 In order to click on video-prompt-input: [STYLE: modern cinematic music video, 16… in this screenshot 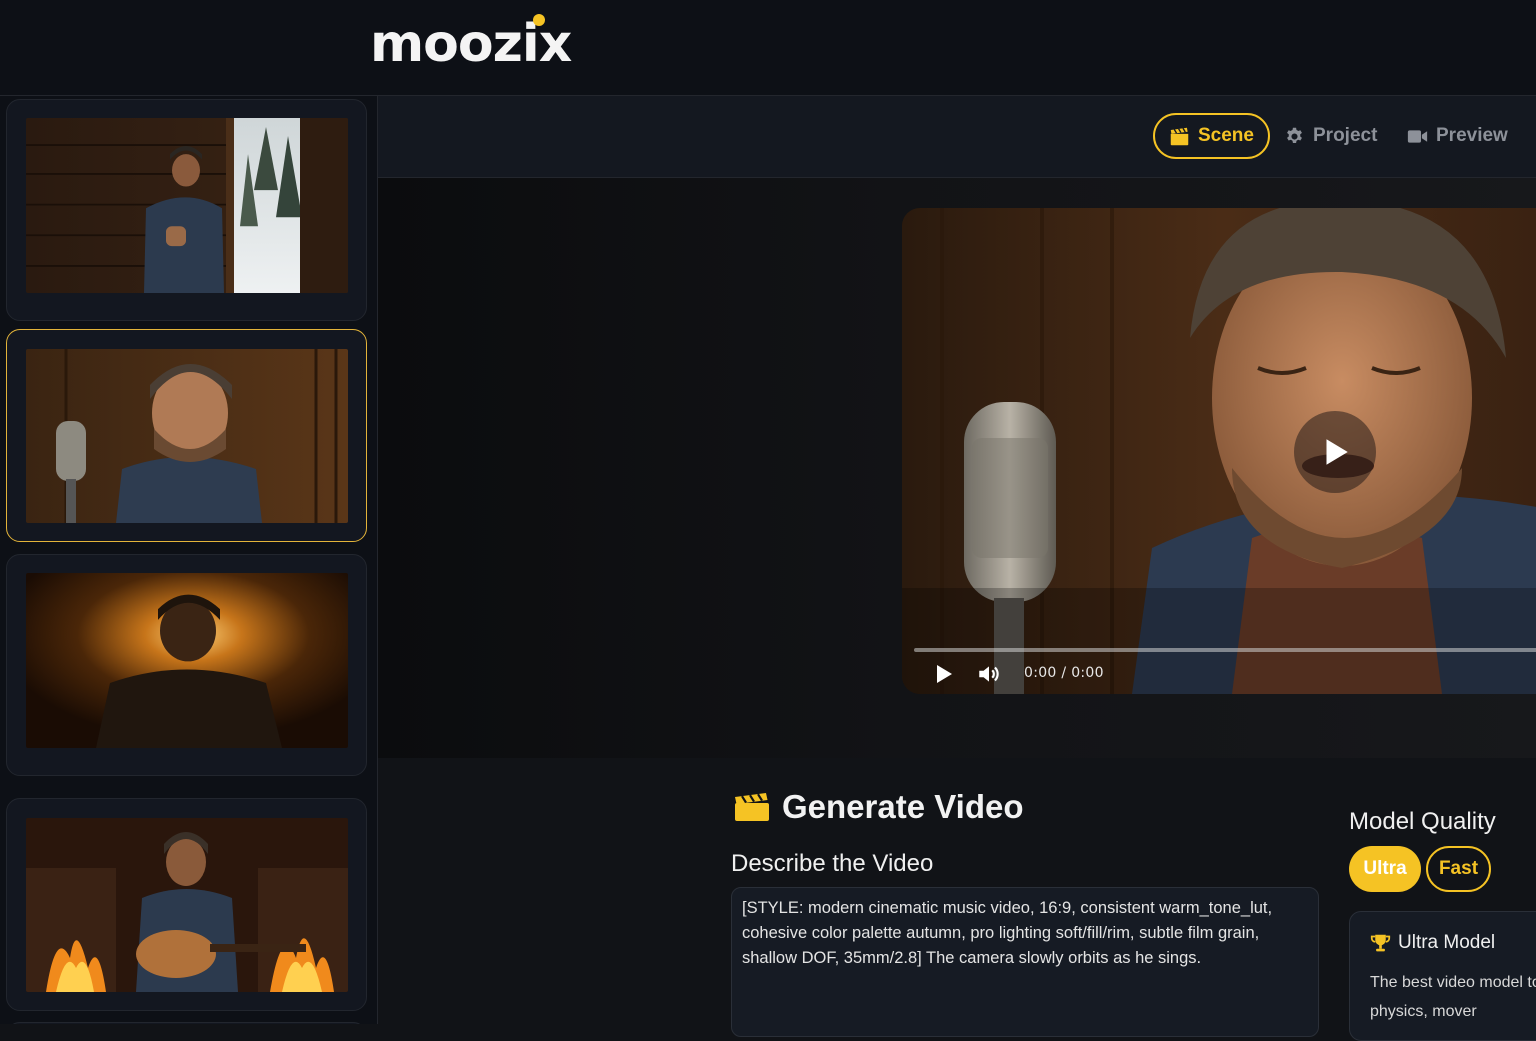, I will do `click(1025, 962)`.